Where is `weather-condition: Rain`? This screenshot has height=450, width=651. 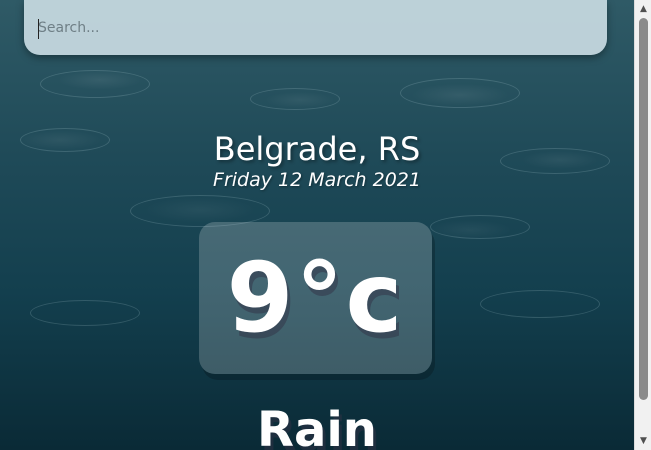 weather-condition: Rain is located at coordinates (317, 426).